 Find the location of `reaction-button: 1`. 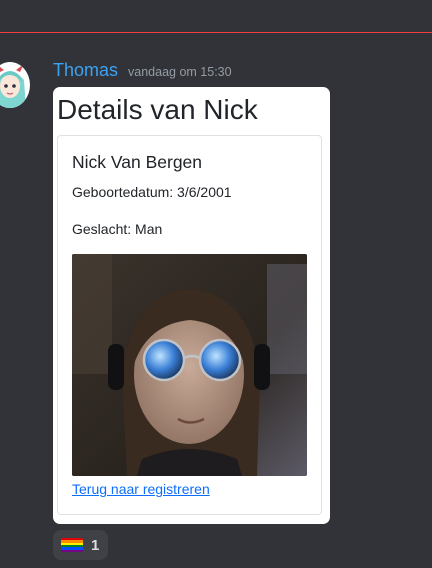

reaction-button: 1 is located at coordinates (80, 545).